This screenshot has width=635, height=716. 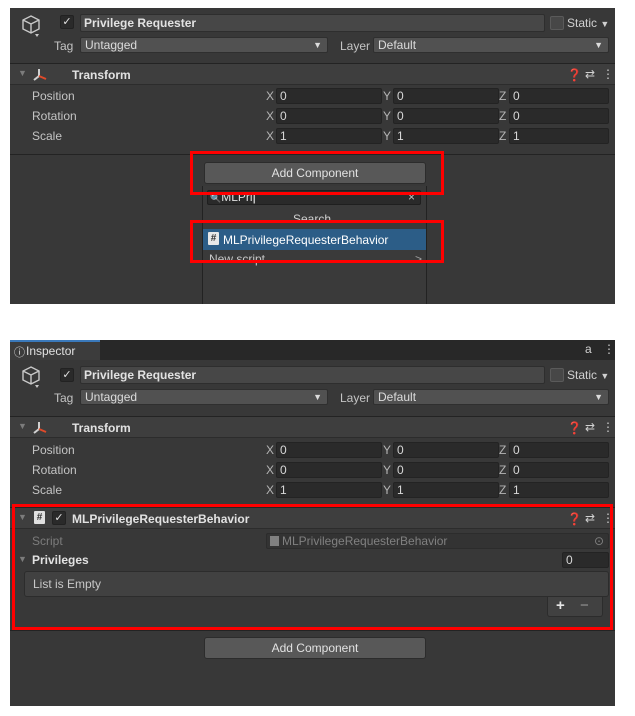 What do you see at coordinates (312, 350) in the screenshot?
I see `tab-bar` at bounding box center [312, 350].